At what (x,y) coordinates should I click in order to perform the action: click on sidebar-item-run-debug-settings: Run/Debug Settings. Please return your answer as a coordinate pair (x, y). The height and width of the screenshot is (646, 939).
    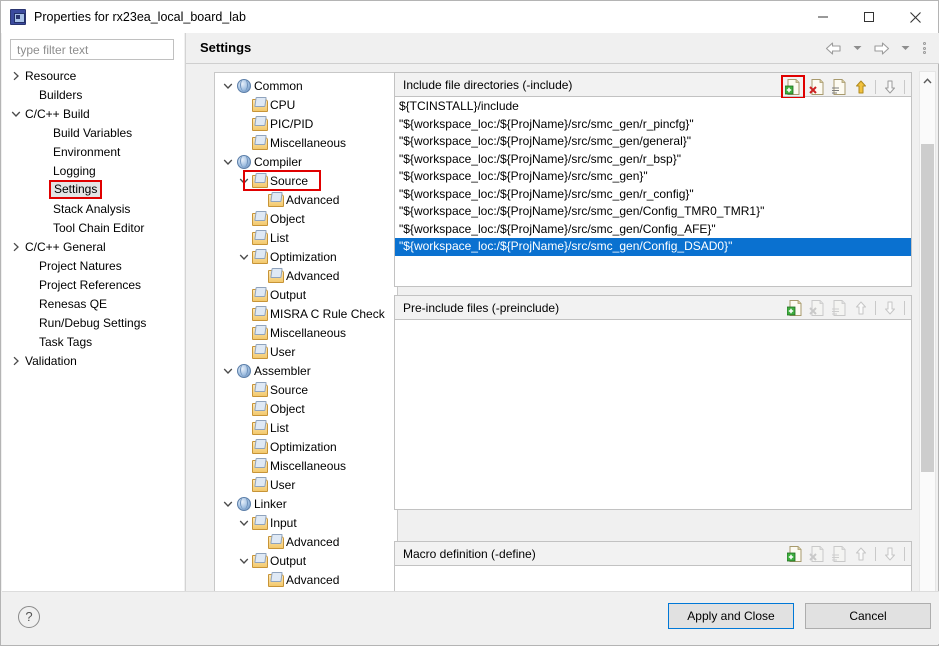
    Looking at the image, I should click on (93, 322).